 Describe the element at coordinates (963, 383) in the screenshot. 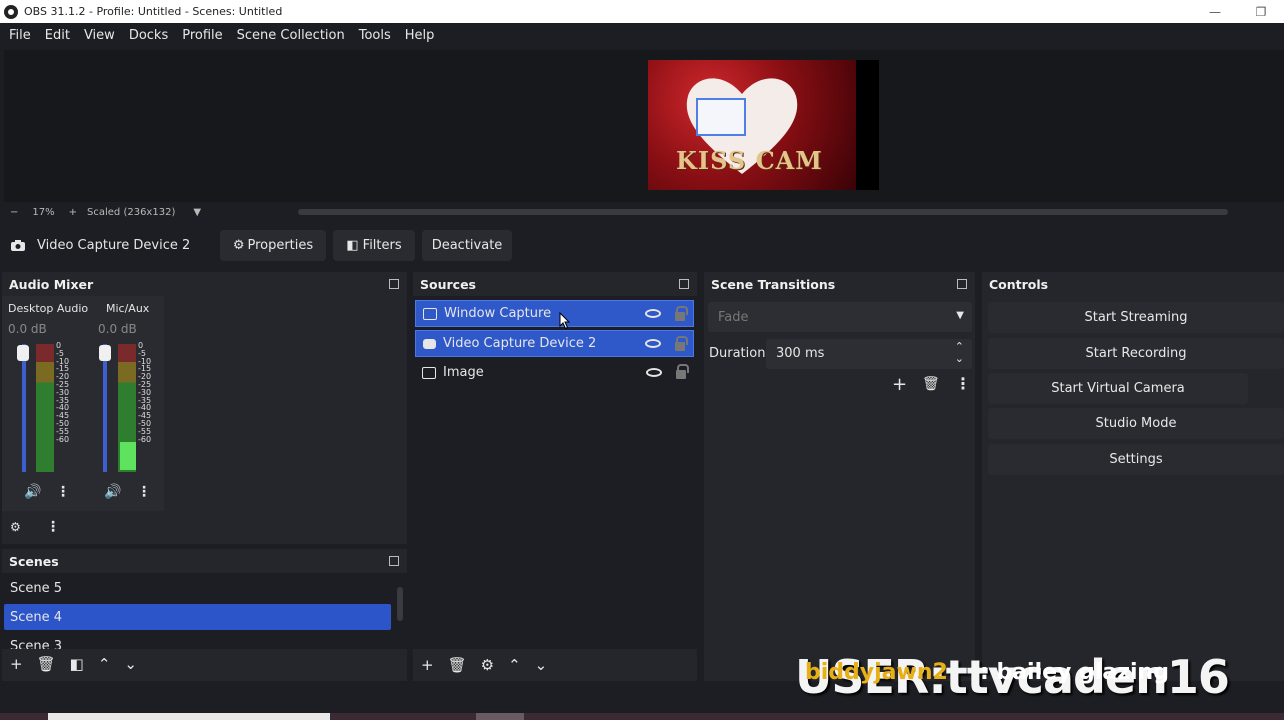

I see `transition-menu-icon: ⋮` at that location.